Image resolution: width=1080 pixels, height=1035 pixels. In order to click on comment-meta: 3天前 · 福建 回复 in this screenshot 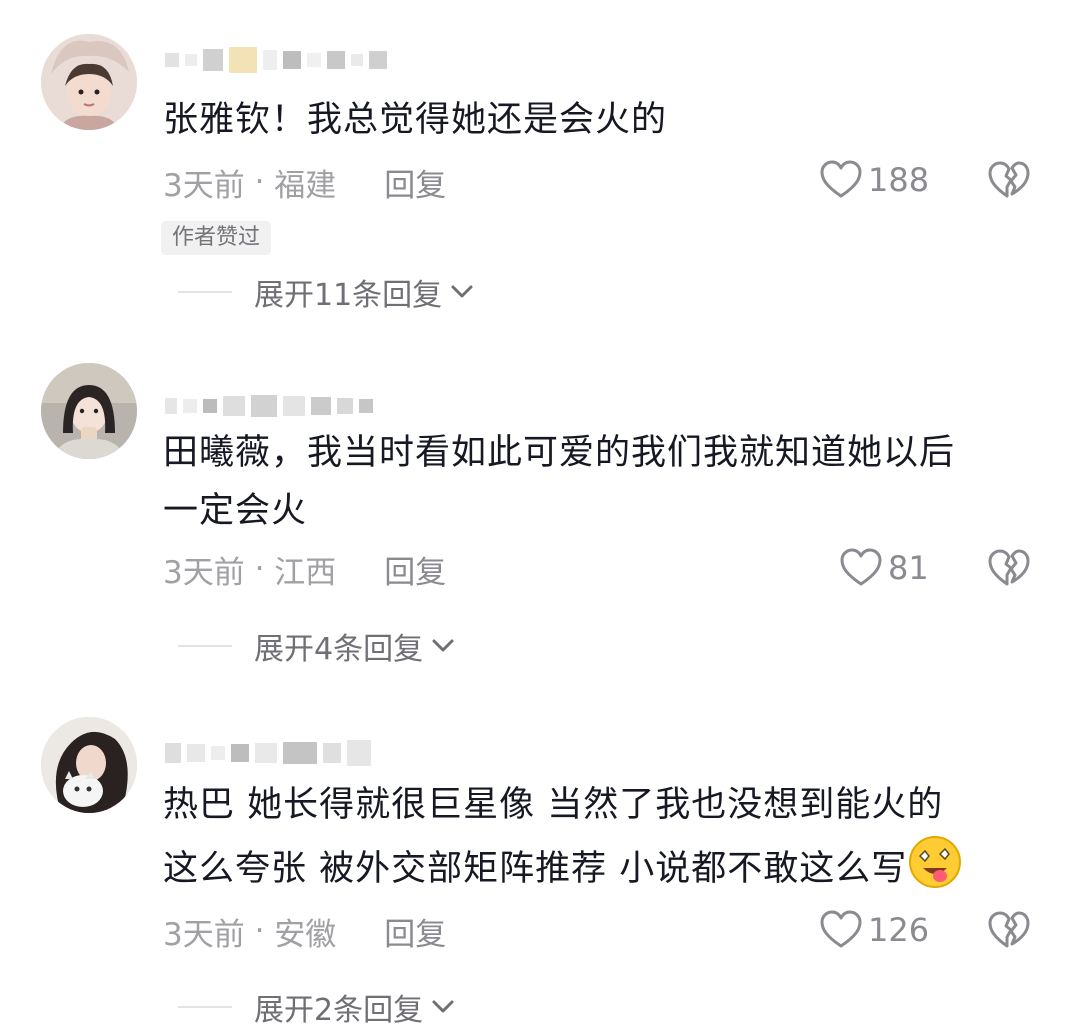, I will do `click(304, 182)`.